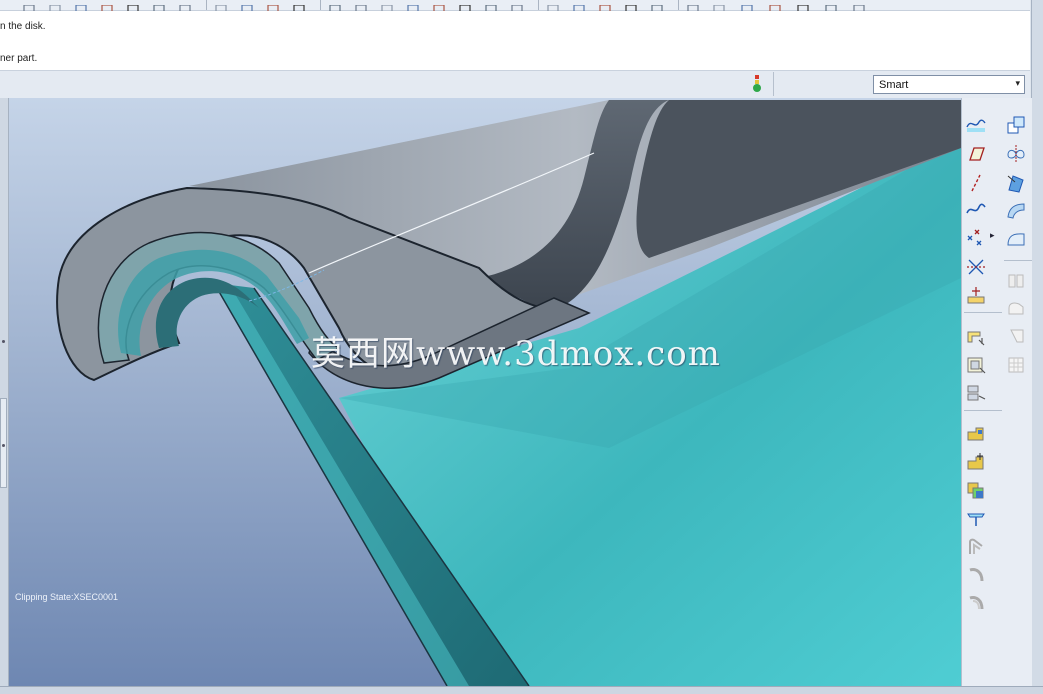 This screenshot has height=694, width=1043. Describe the element at coordinates (1016, 183) in the screenshot. I see `extend-icon` at that location.